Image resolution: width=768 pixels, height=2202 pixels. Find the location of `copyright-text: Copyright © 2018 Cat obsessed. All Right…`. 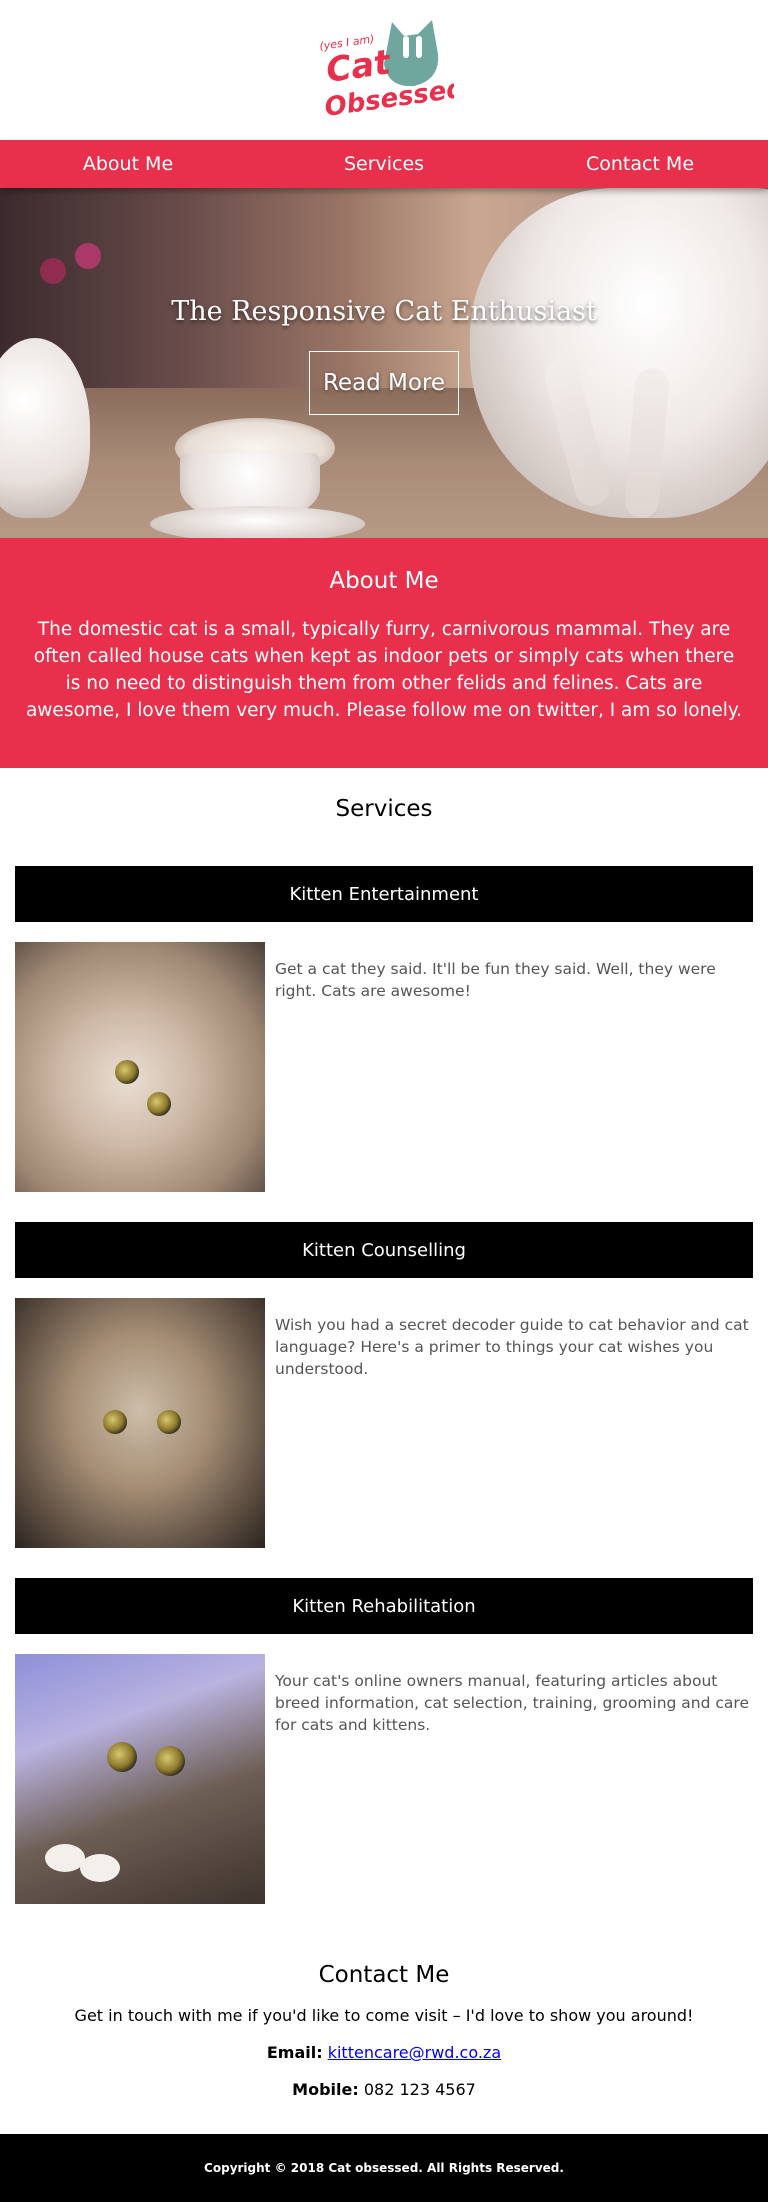

copyright-text: Copyright © 2018 Cat obsessed. All Right… is located at coordinates (384, 2168).